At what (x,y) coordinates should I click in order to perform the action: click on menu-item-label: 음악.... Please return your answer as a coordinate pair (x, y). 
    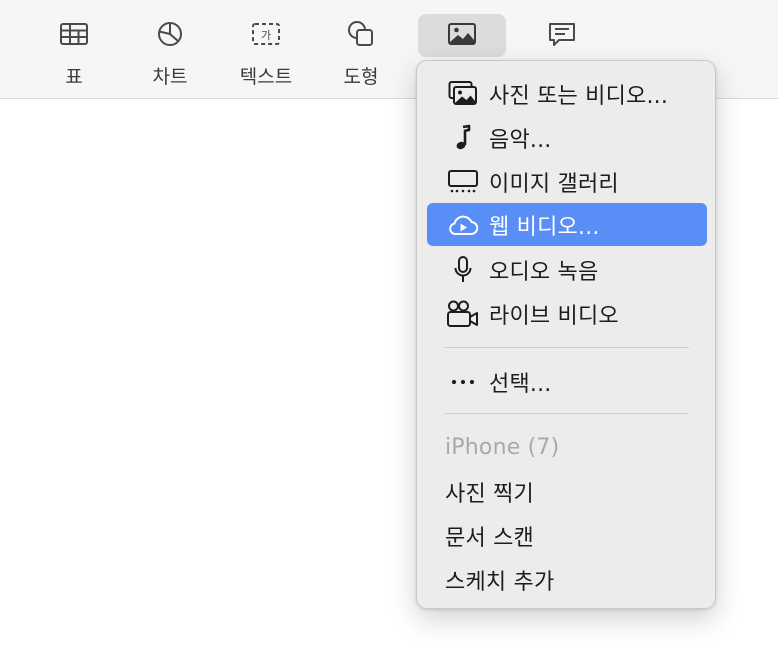
    Looking at the image, I should click on (520, 140).